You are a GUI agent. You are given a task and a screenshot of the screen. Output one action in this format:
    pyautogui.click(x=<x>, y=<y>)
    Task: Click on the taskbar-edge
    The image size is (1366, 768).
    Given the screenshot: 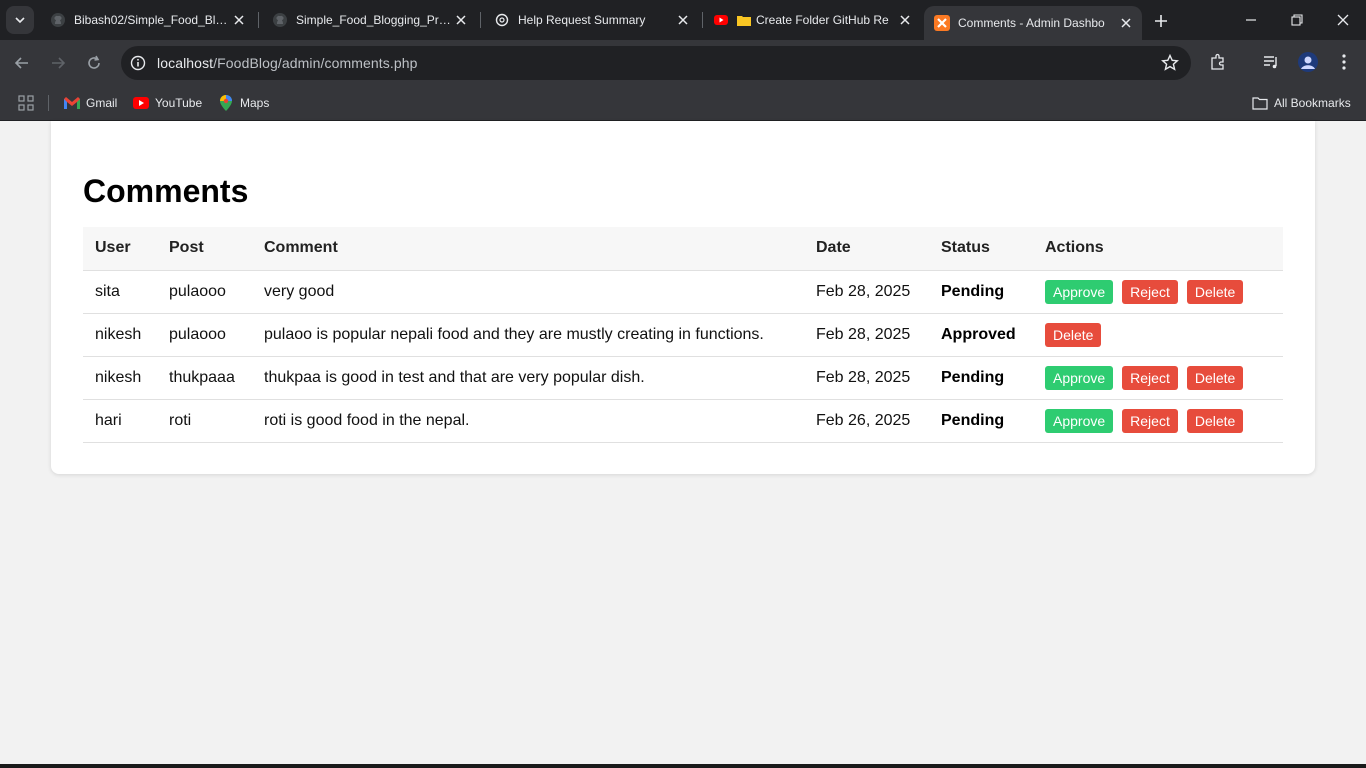 What is the action you would take?
    pyautogui.click(x=683, y=766)
    